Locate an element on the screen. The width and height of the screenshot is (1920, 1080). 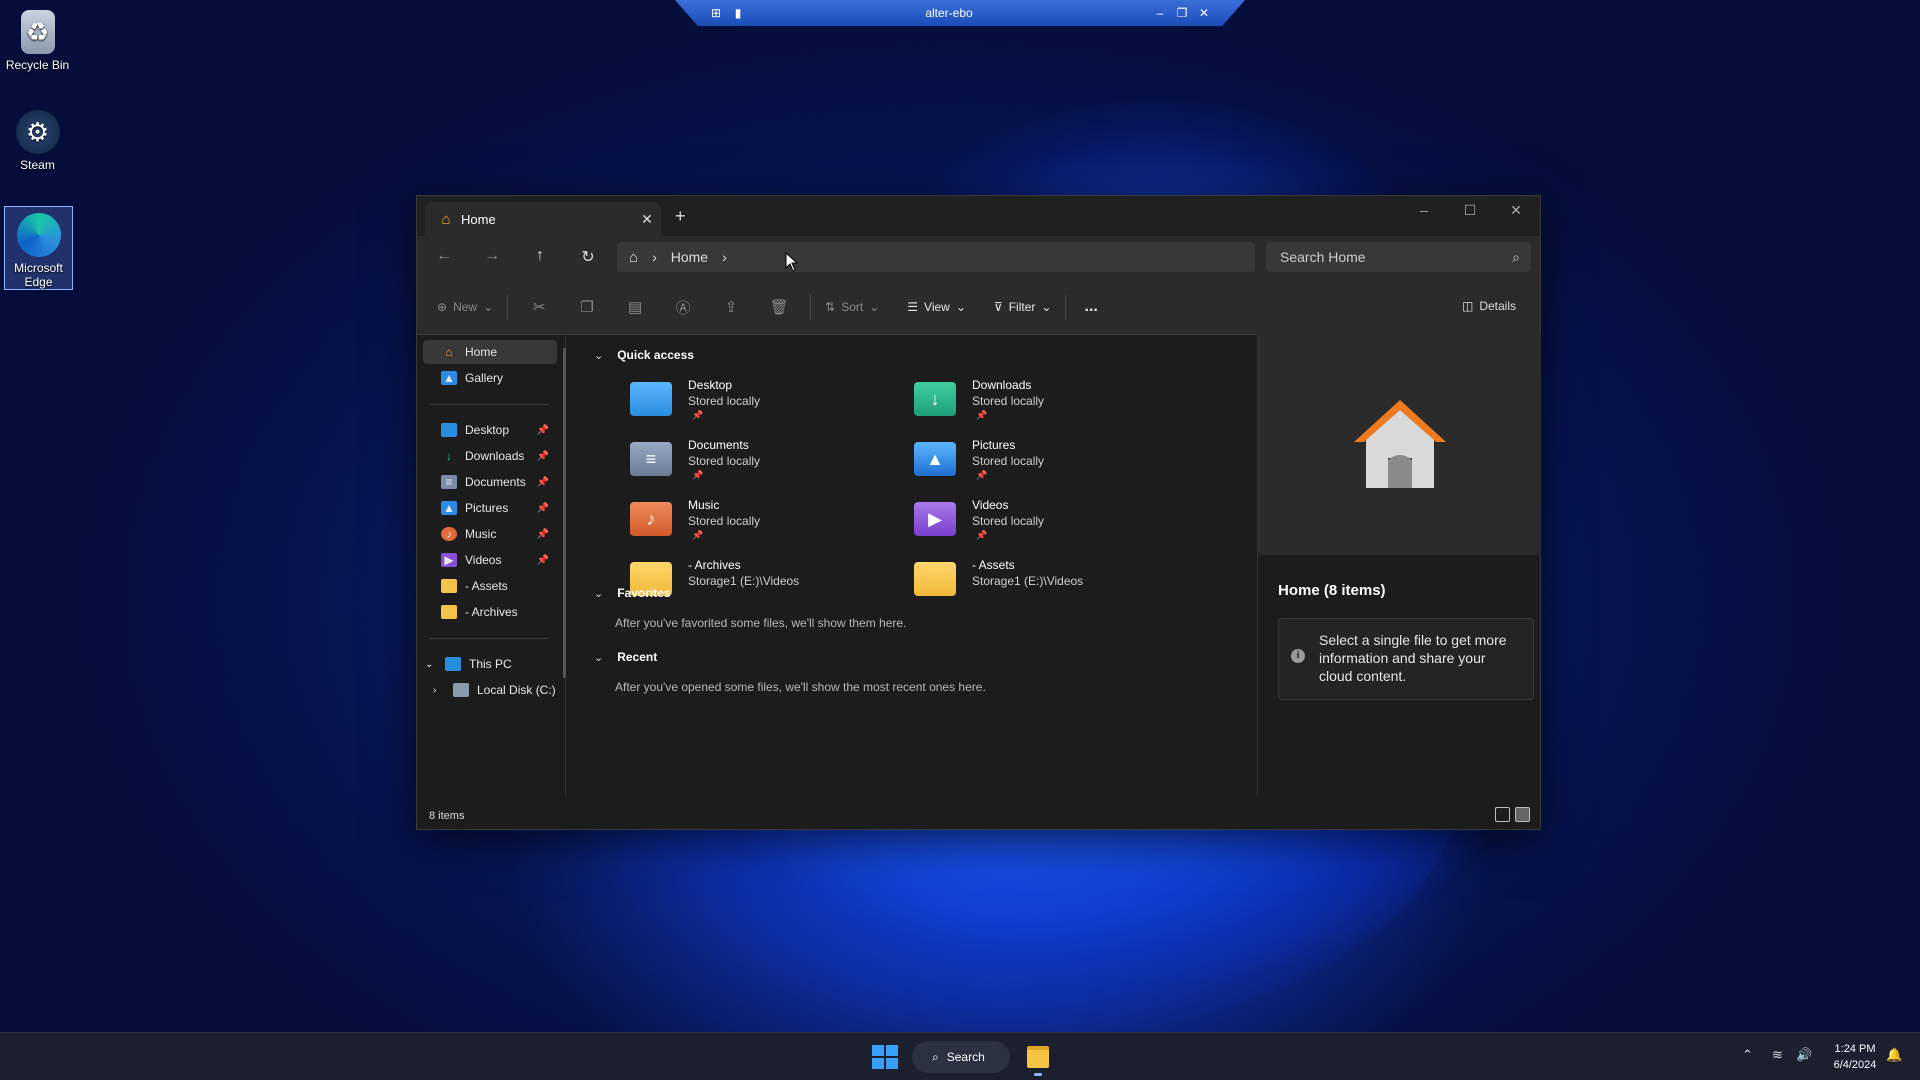
sidebar-item-downloads: ↓ Downloads 📌 is located at coordinates (500, 456).